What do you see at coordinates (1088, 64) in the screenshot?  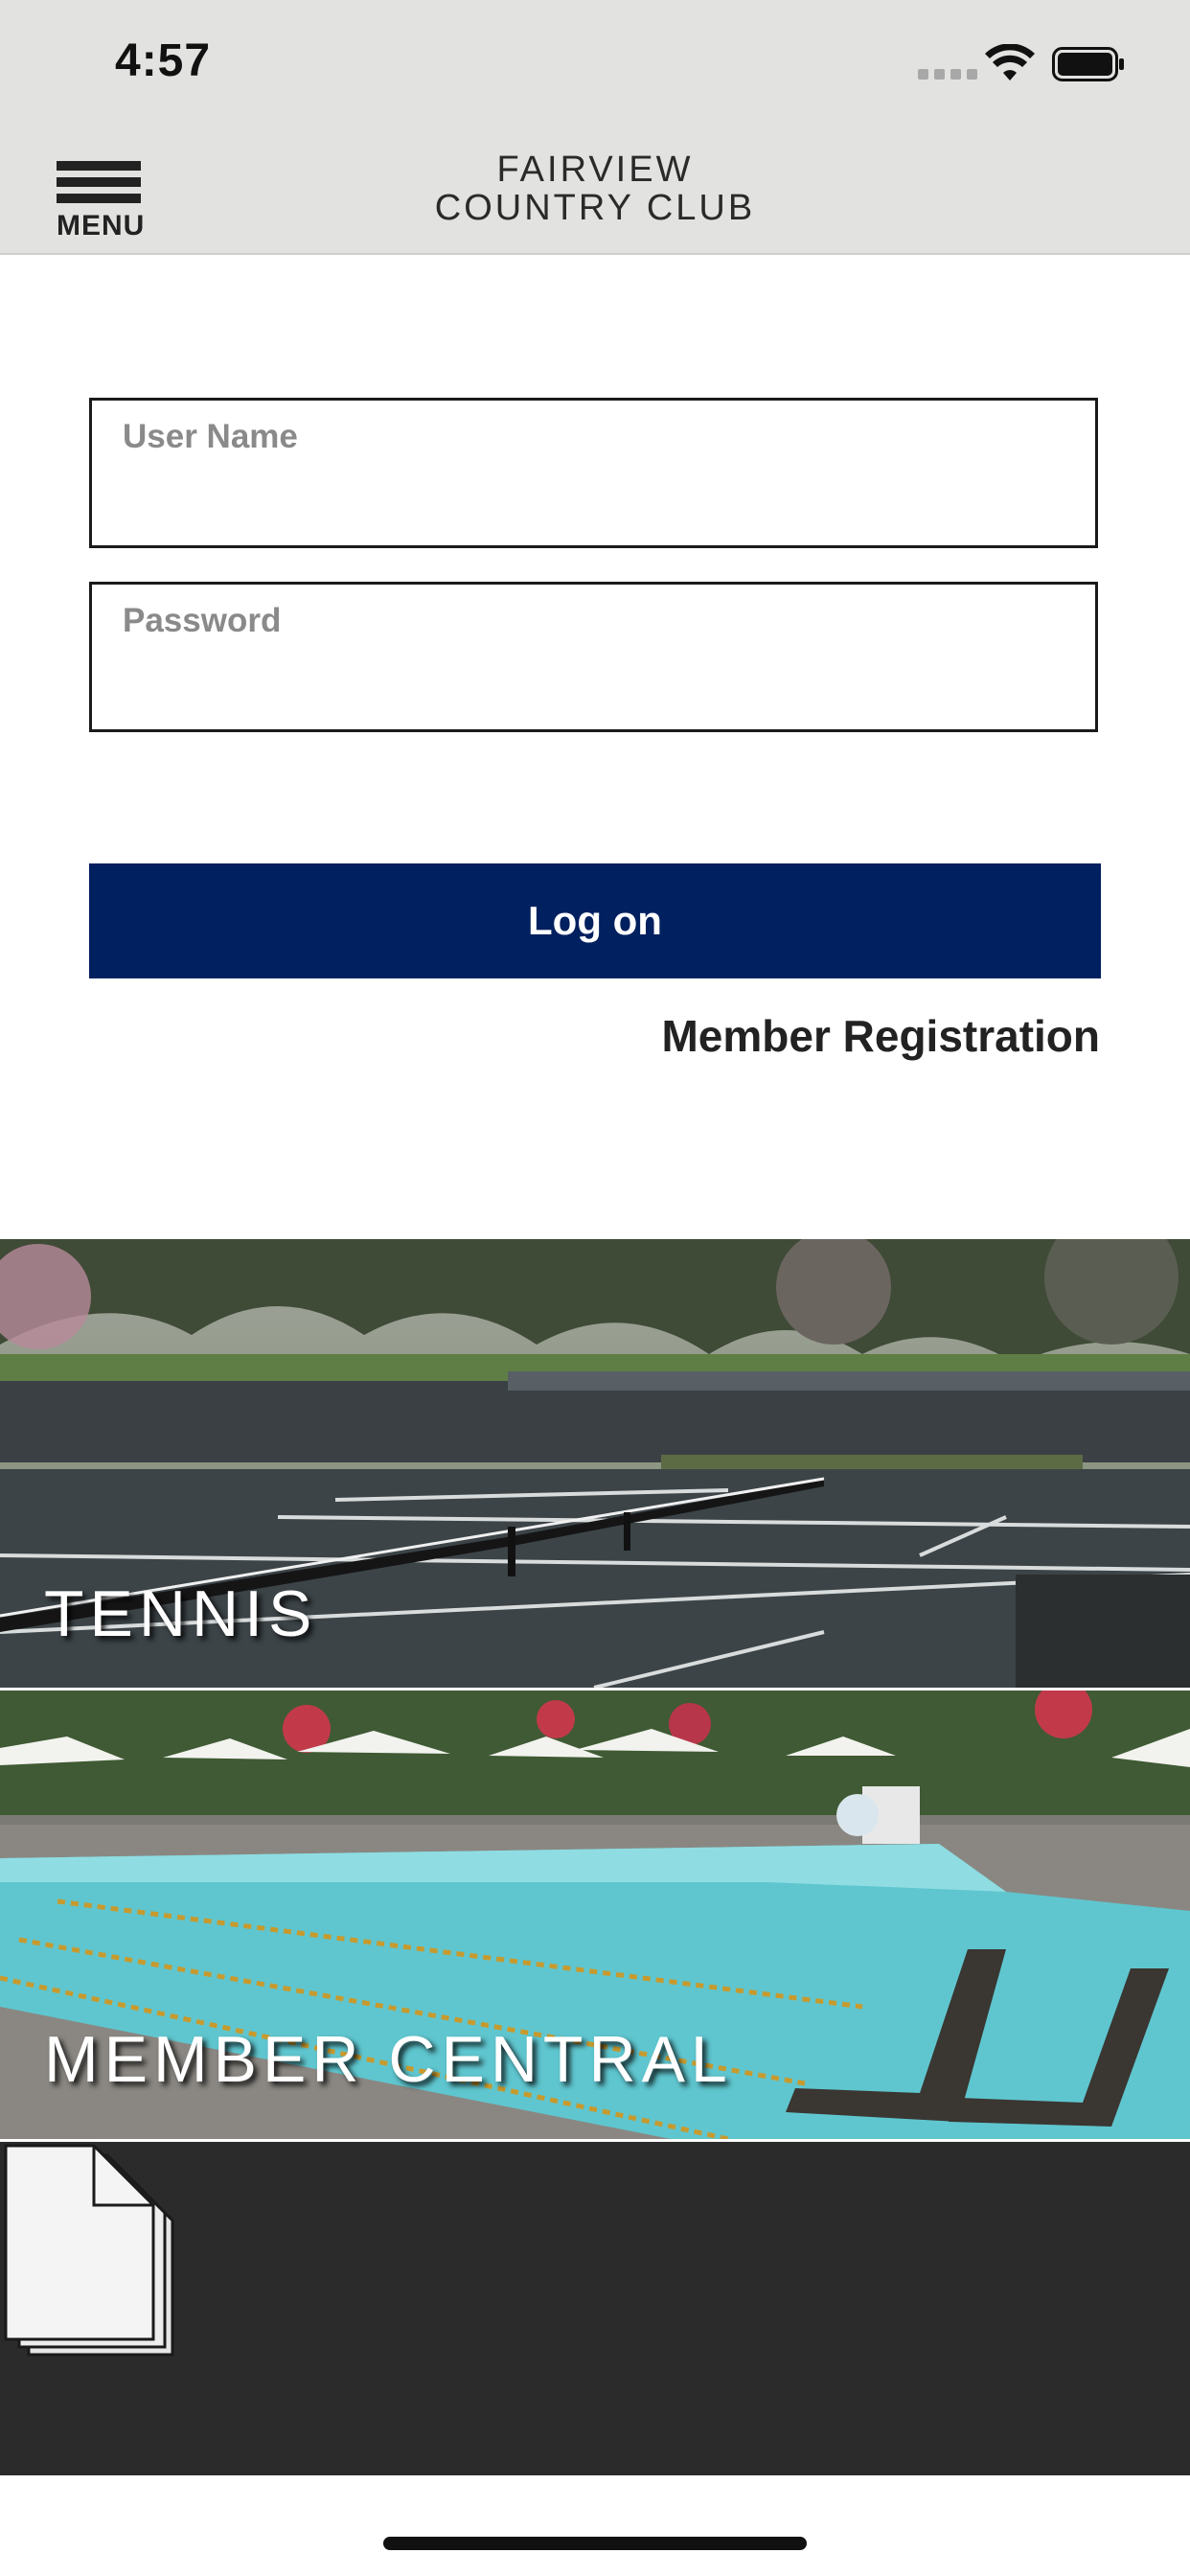 I see `battery-icon` at bounding box center [1088, 64].